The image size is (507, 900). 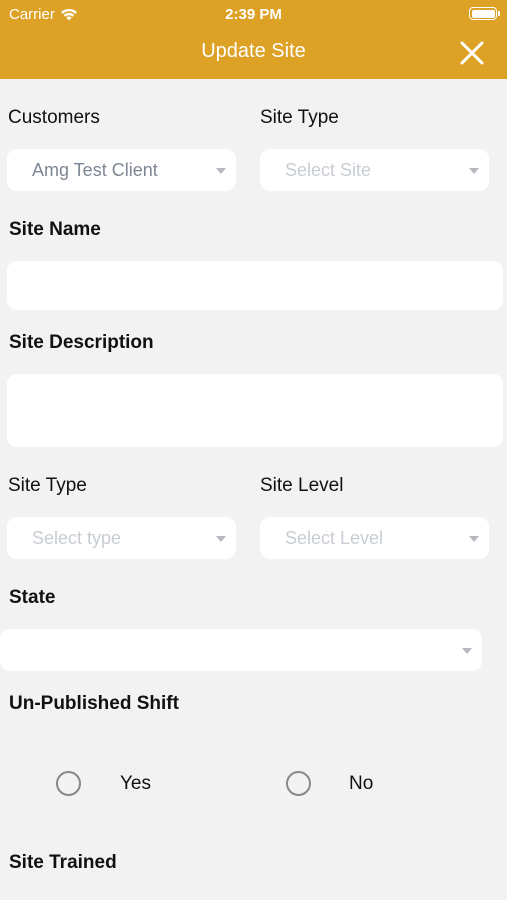 I want to click on radio-no-label: No, so click(x=361, y=783).